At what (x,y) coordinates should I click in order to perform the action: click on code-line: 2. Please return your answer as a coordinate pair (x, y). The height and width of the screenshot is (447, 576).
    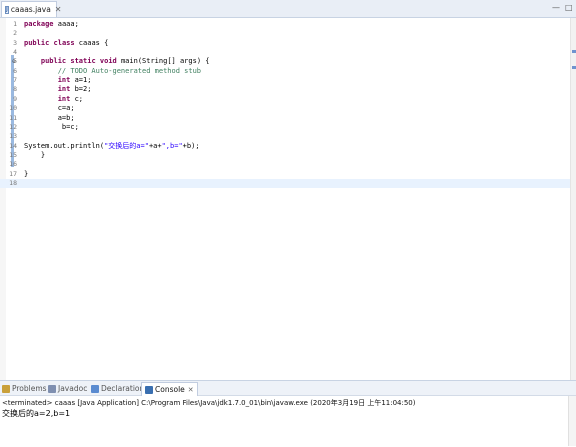
    Looking at the image, I should click on (285, 33).